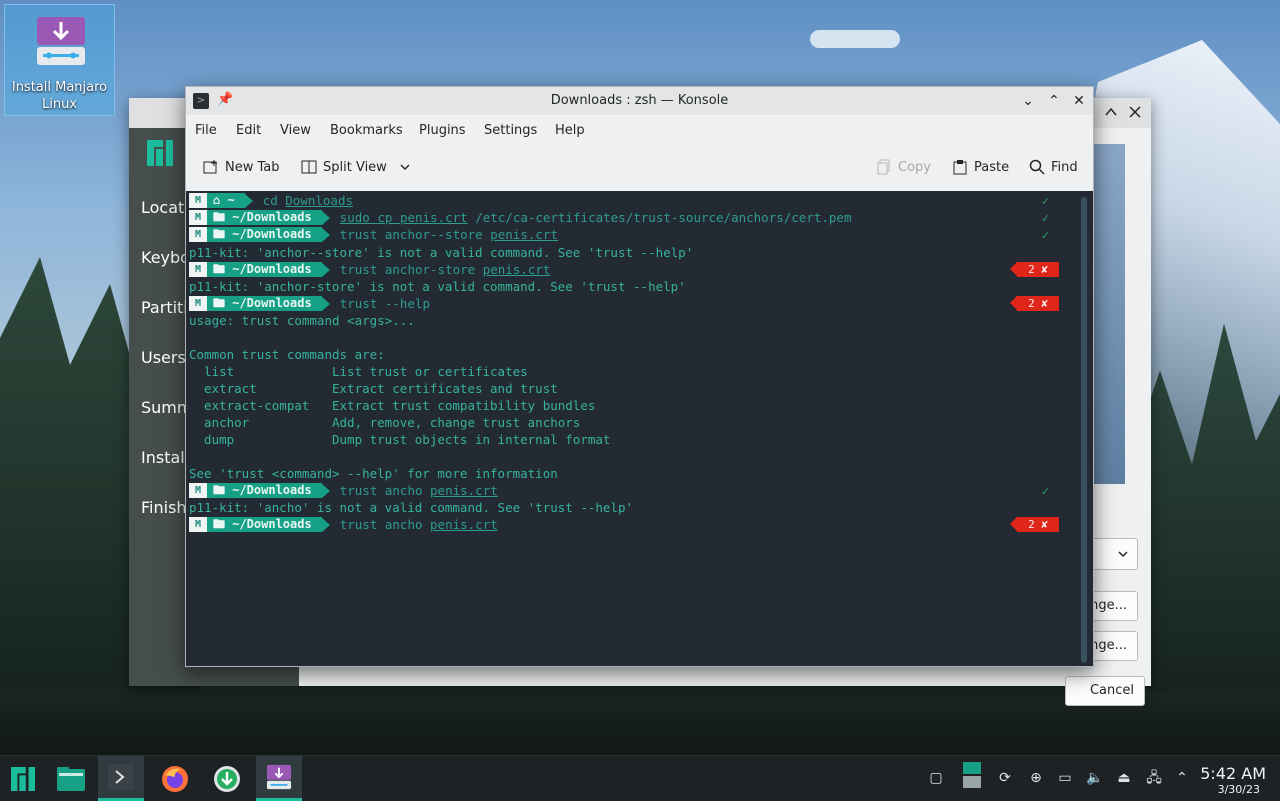  I want to click on find-button: Find, so click(1053, 167).